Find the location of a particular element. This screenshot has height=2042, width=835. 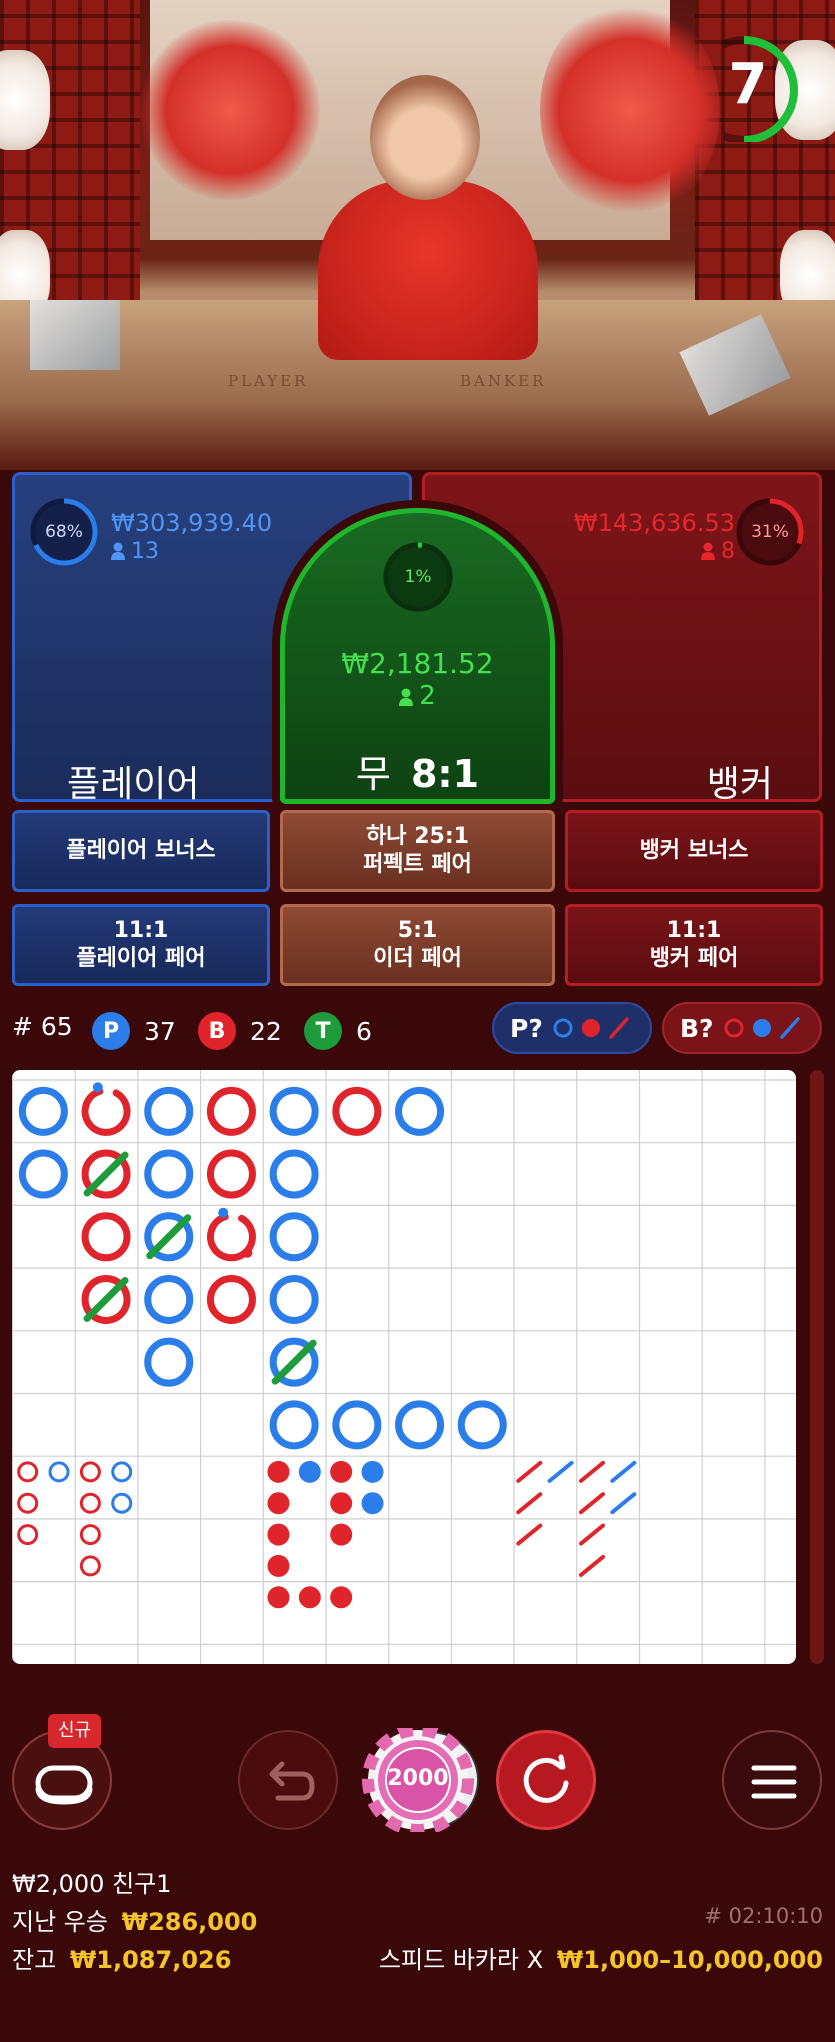

banker-pair-button: 11:1 뱅커 페어 is located at coordinates (694, 945).